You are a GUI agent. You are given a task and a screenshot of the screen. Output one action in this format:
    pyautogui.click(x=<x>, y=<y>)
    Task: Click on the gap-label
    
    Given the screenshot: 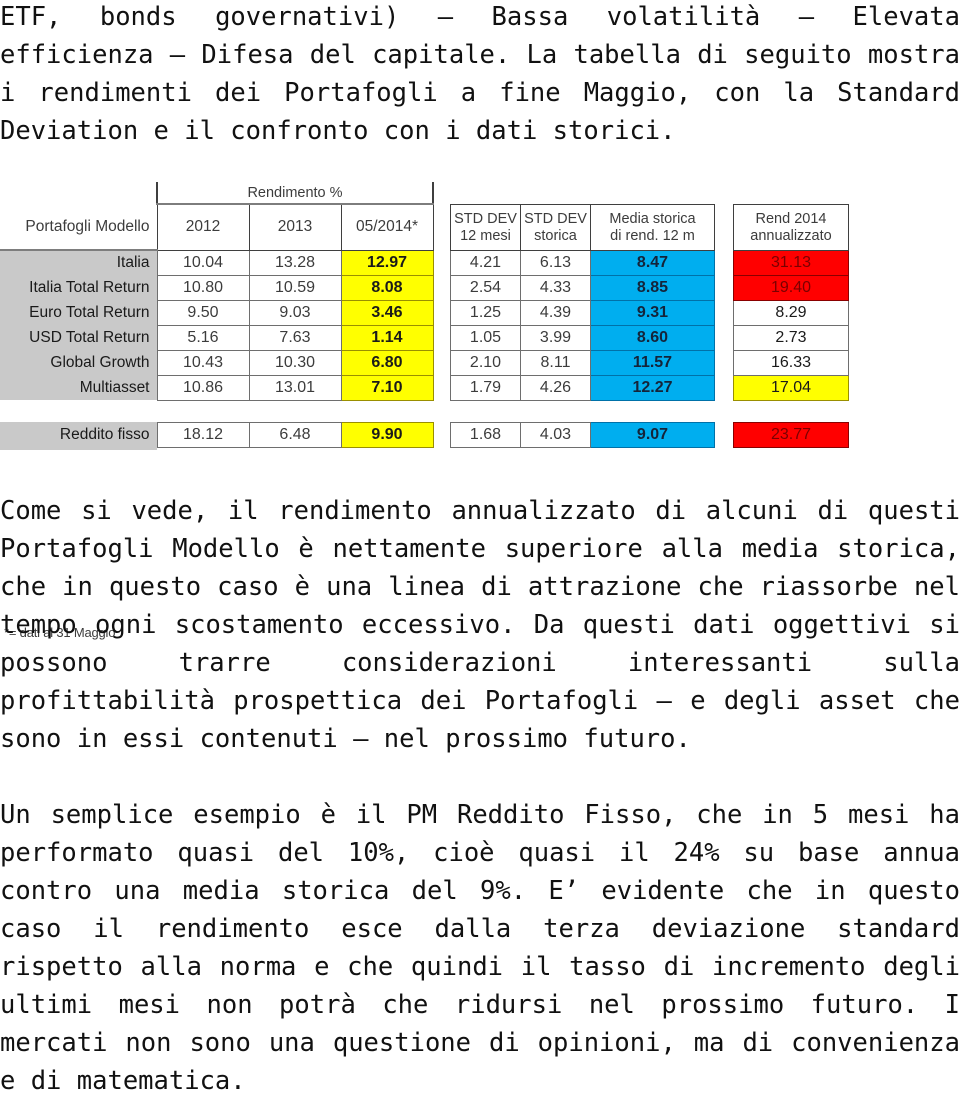 What is the action you would take?
    pyautogui.click(x=78, y=411)
    